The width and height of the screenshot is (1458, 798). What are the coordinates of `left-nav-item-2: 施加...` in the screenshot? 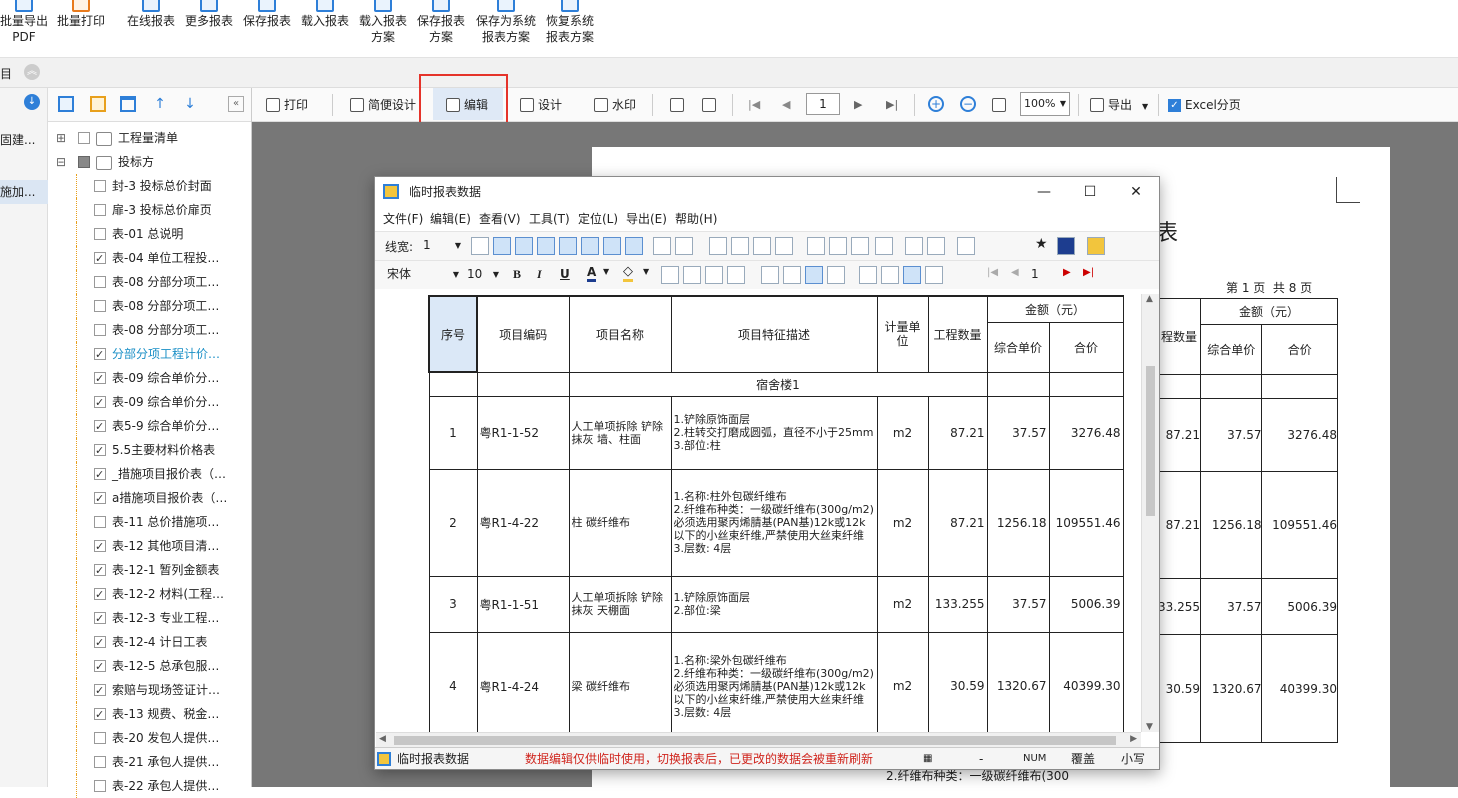 It's located at (24, 192).